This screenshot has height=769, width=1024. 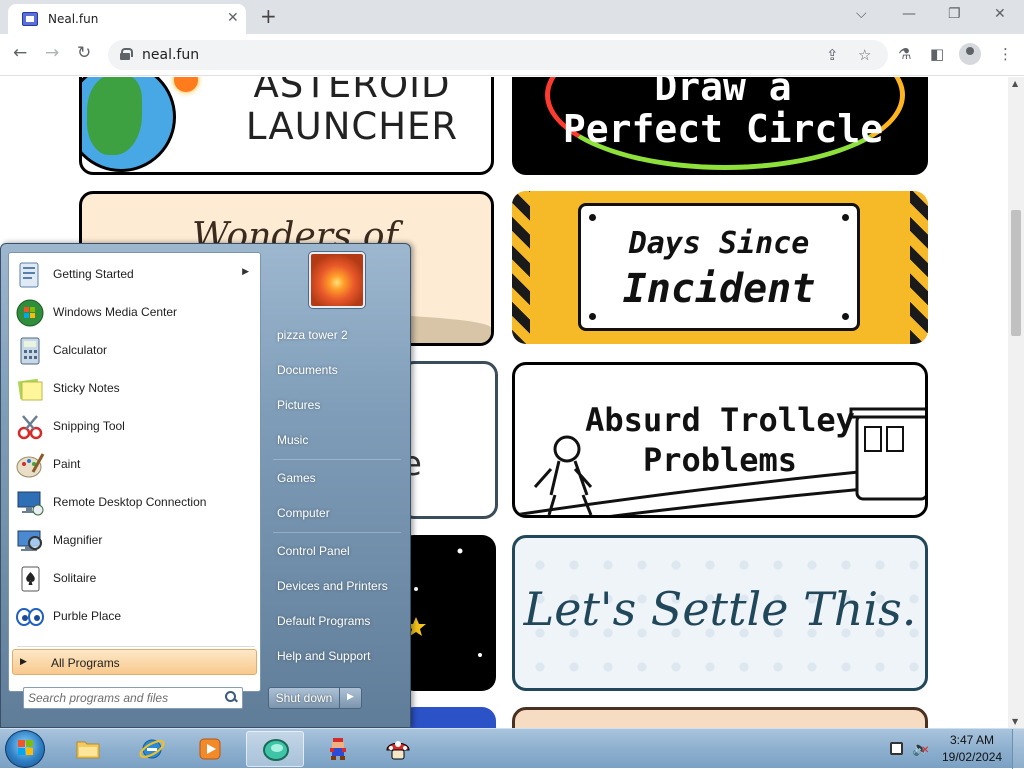 What do you see at coordinates (30, 617) in the screenshot?
I see `purble-place-icon` at bounding box center [30, 617].